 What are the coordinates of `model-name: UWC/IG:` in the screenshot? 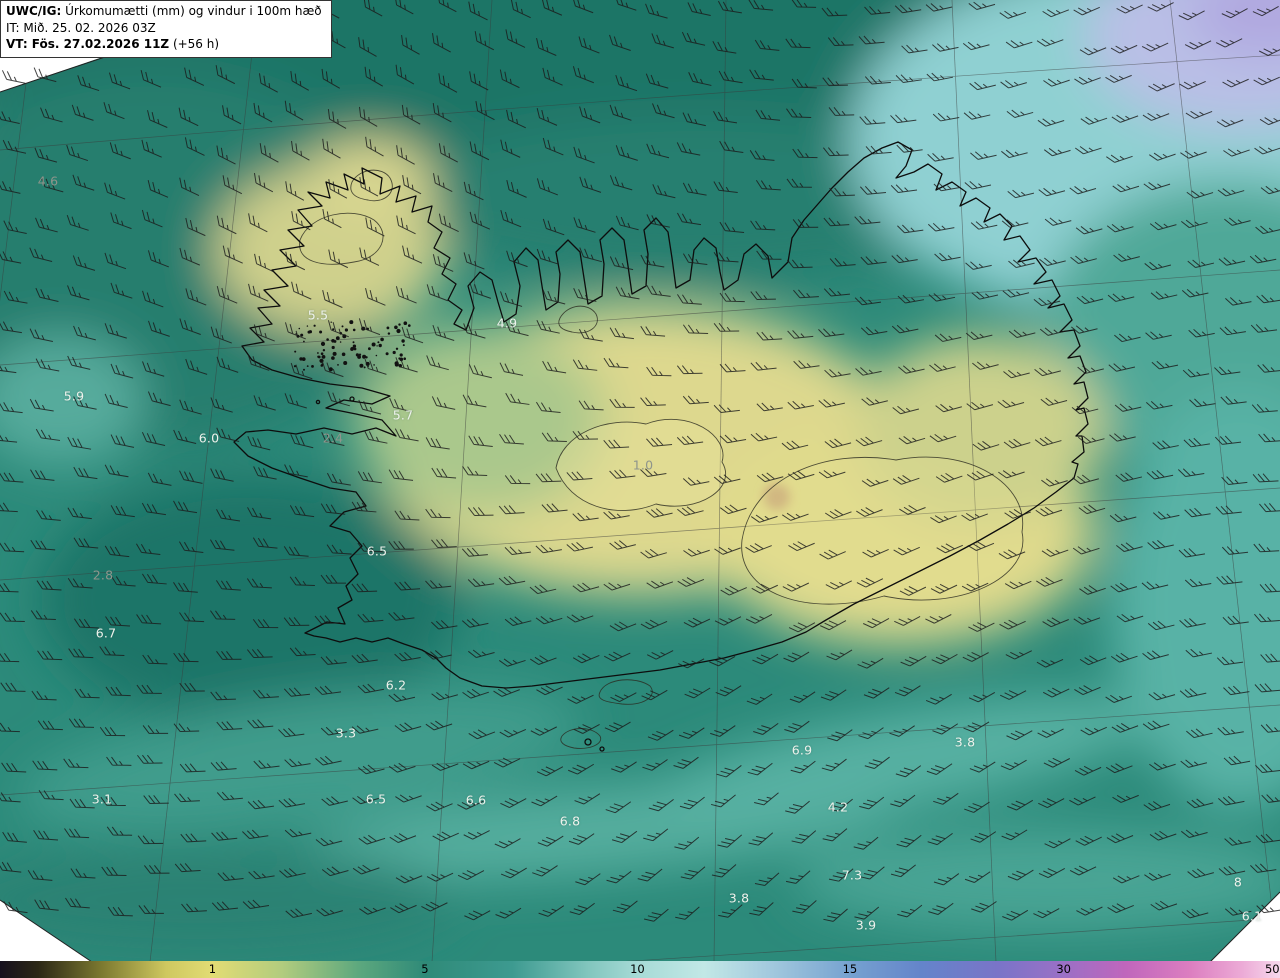 It's located at (34, 11).